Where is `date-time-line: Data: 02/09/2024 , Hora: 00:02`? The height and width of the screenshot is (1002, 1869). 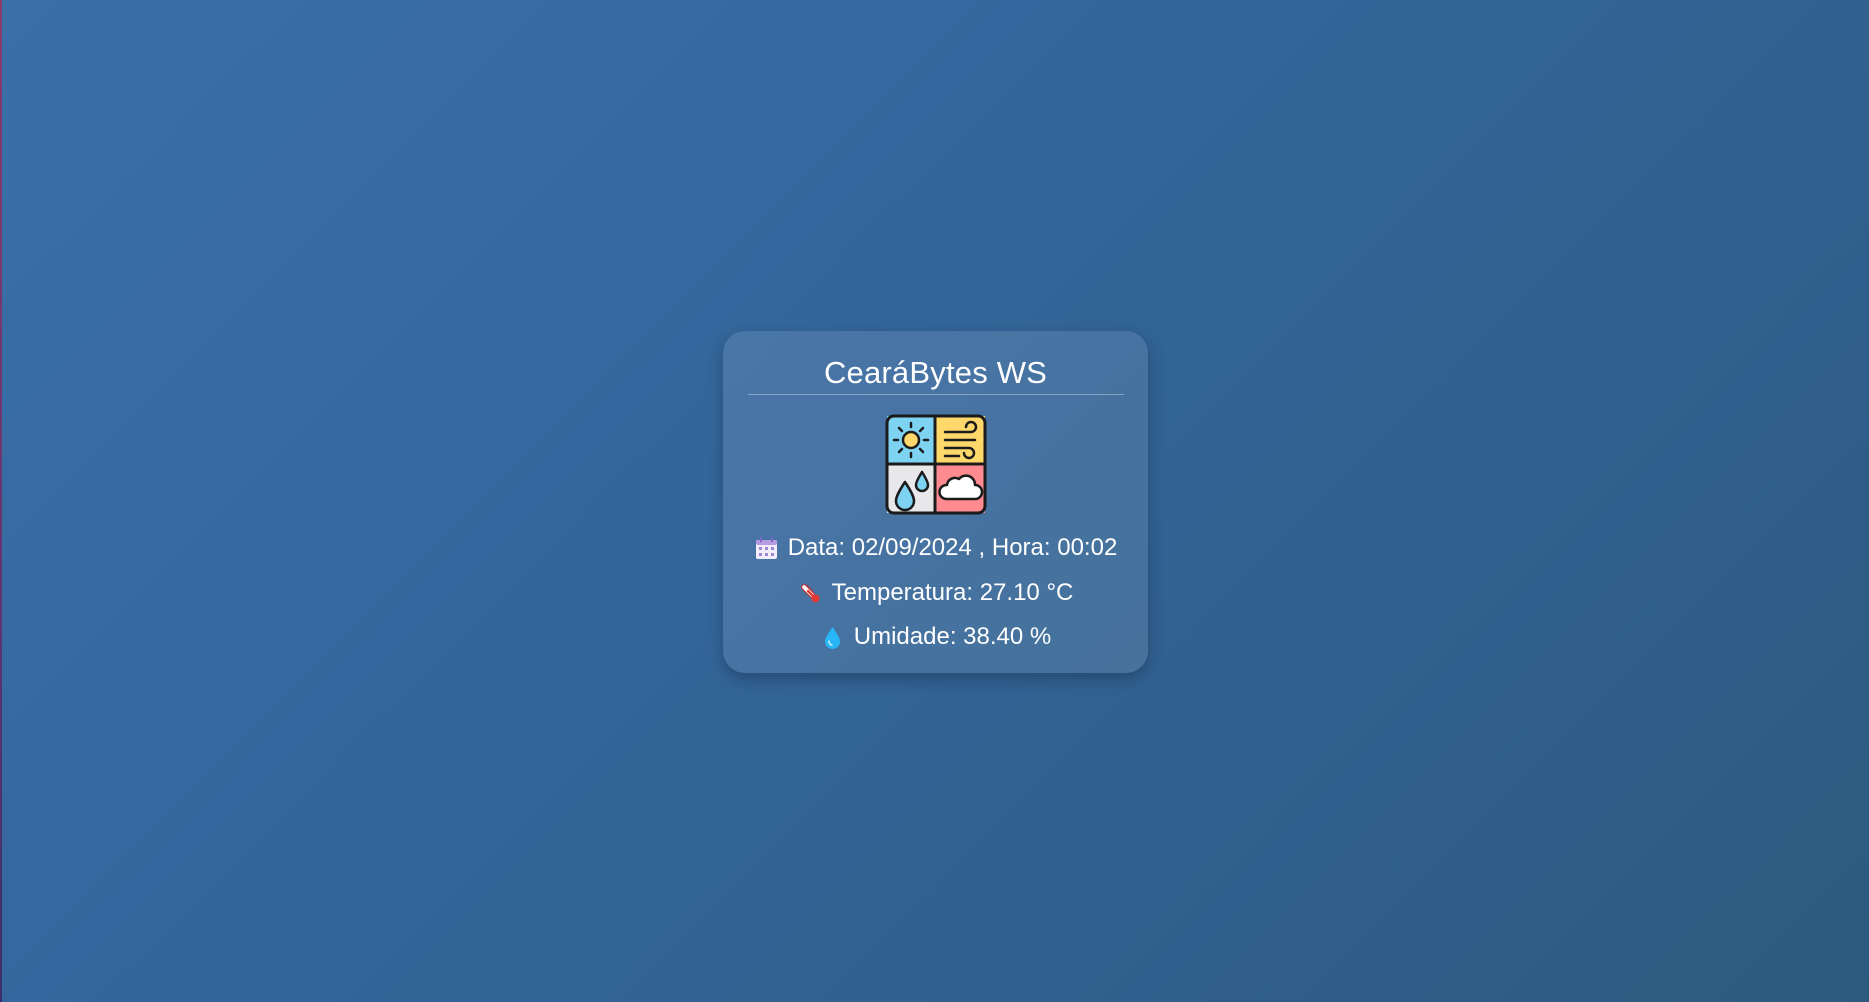 date-time-line: Data: 02/09/2024 , Hora: 00:02 is located at coordinates (935, 548).